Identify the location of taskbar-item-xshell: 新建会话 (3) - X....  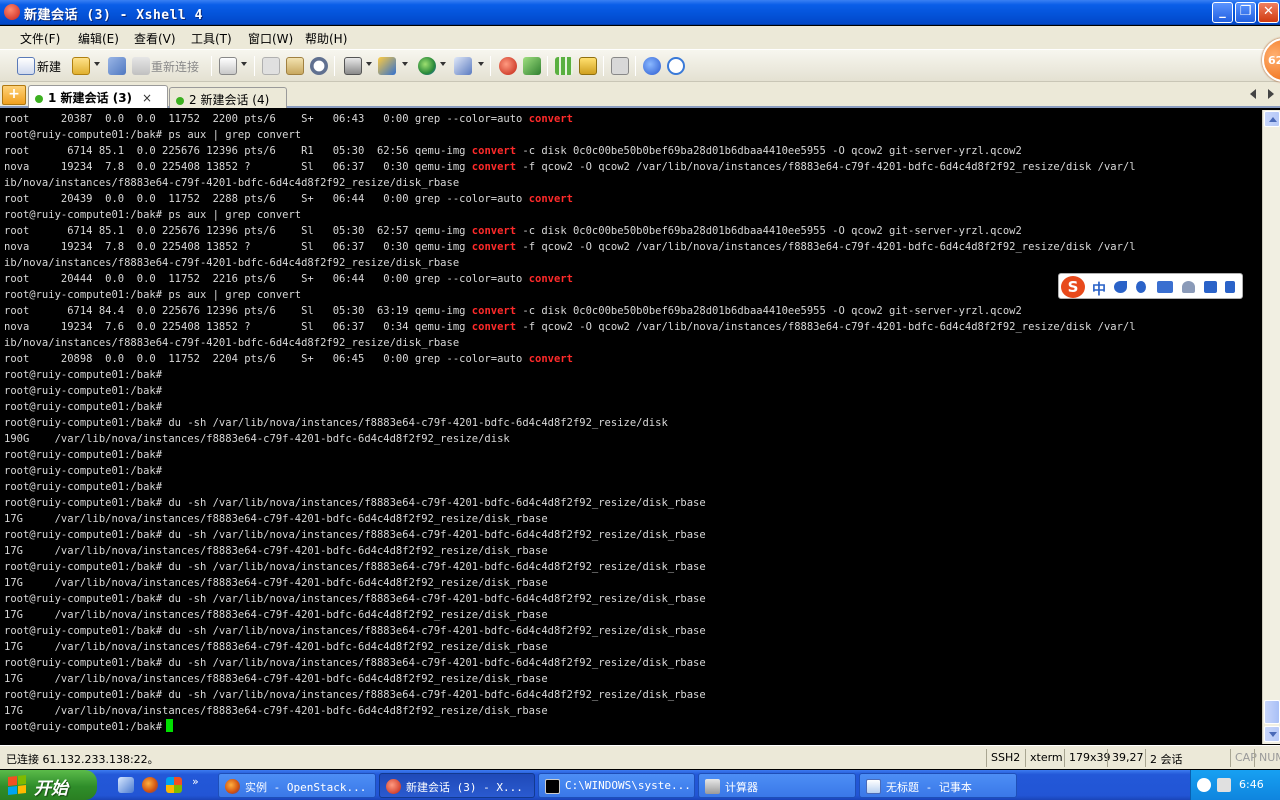
(457, 785).